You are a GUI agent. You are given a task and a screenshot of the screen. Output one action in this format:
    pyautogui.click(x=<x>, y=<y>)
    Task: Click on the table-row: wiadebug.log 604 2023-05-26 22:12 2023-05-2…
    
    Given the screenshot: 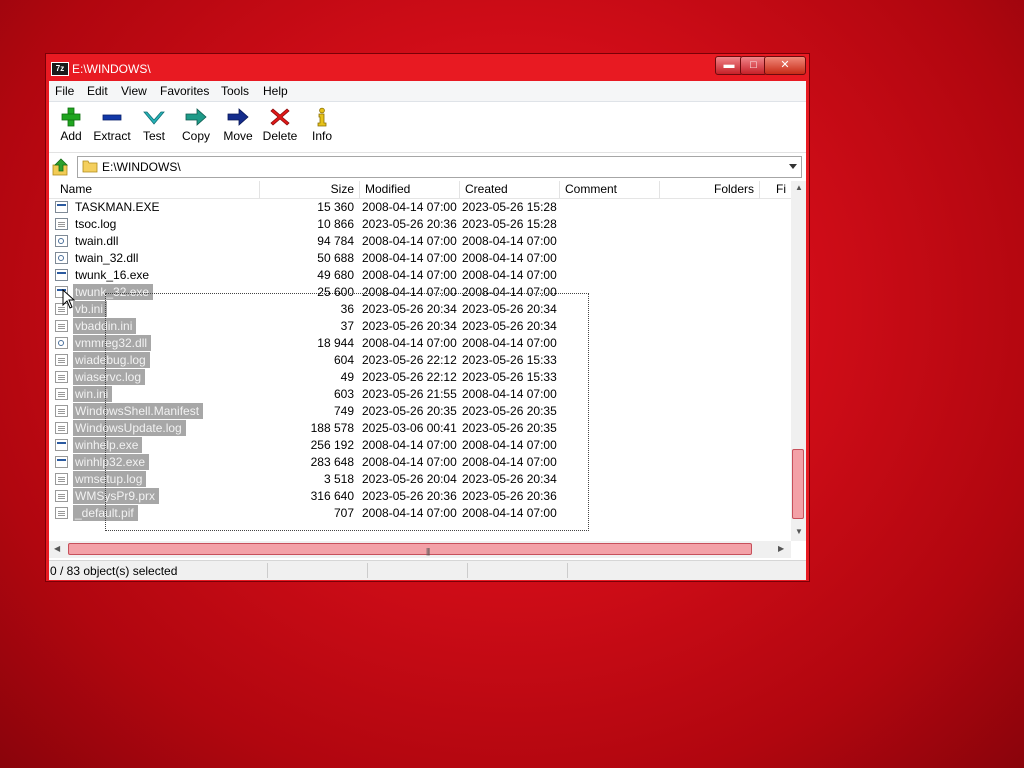 What is the action you would take?
    pyautogui.click(x=420, y=360)
    